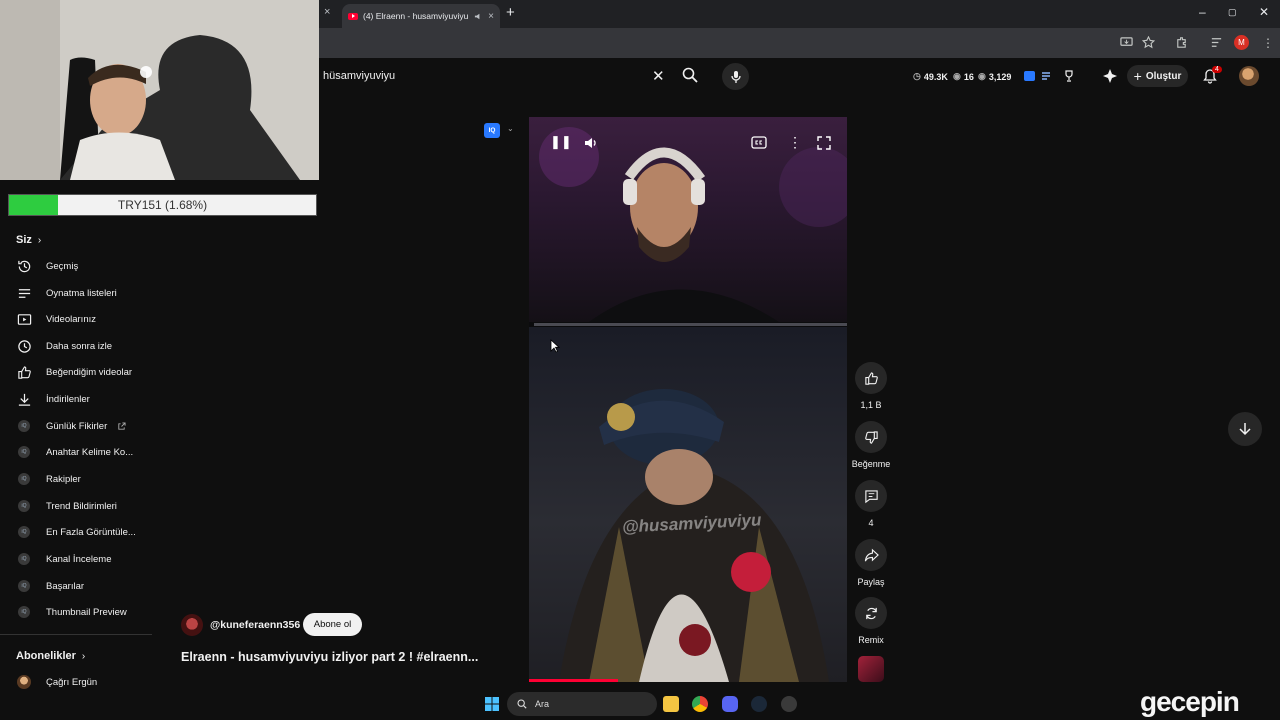  I want to click on next-short-button, so click(1245, 429).